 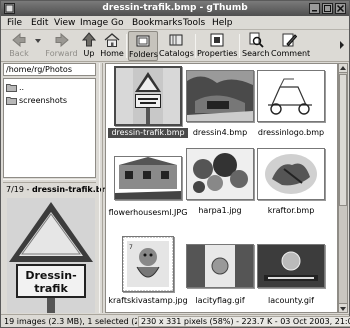 I want to click on svg-text: 7, so click(x=131, y=247).